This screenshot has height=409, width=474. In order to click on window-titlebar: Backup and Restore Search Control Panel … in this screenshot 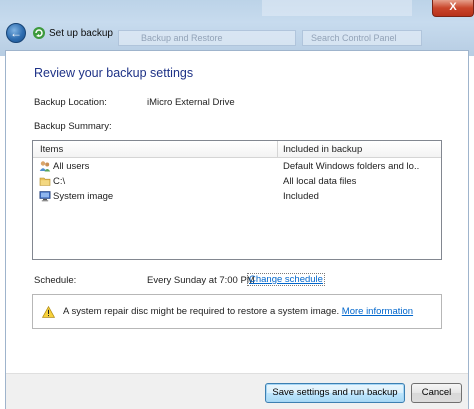, I will do `click(237, 28)`.